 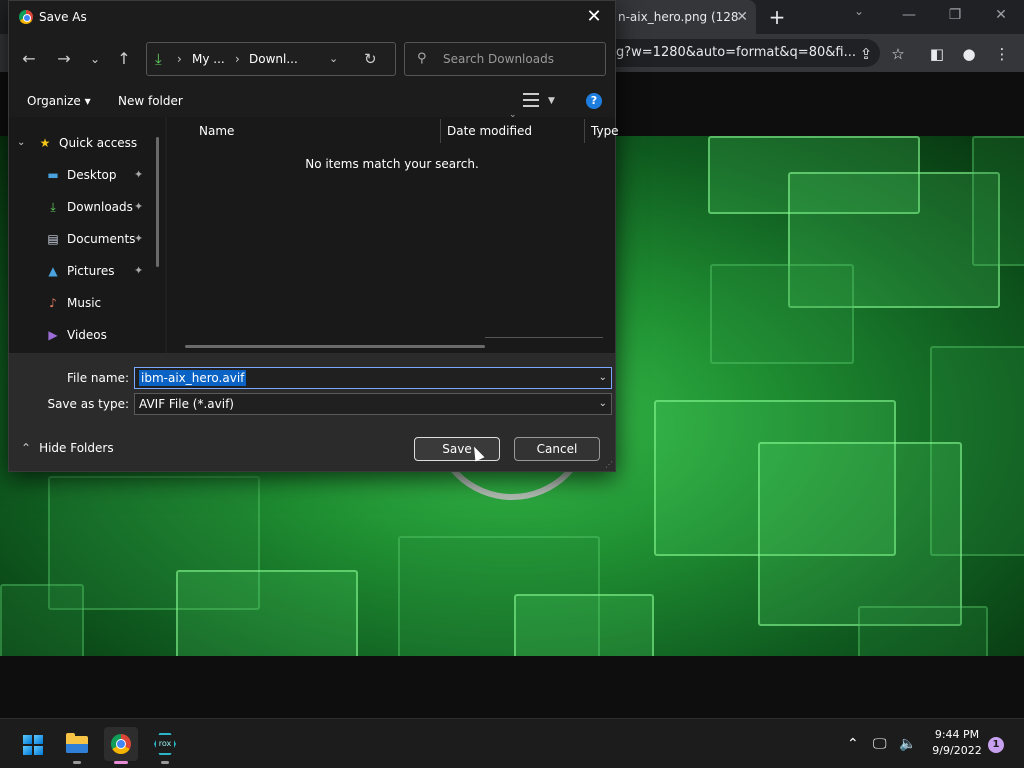 I want to click on save-as-type-chevron-icon: ⌄, so click(x=603, y=404).